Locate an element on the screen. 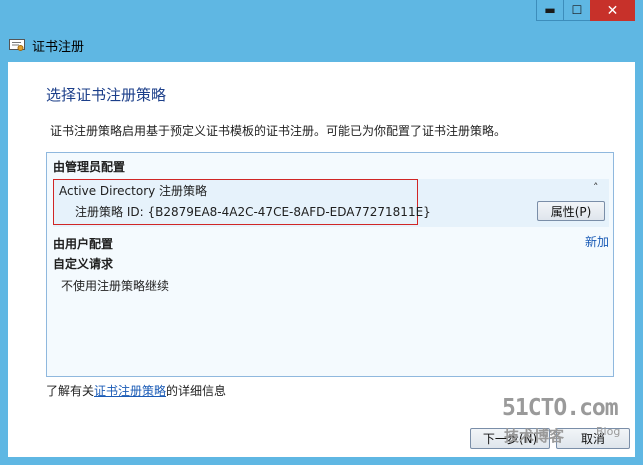 The image size is (643, 465). policy-item-title: Active Directory 注册策略 is located at coordinates (133, 191).